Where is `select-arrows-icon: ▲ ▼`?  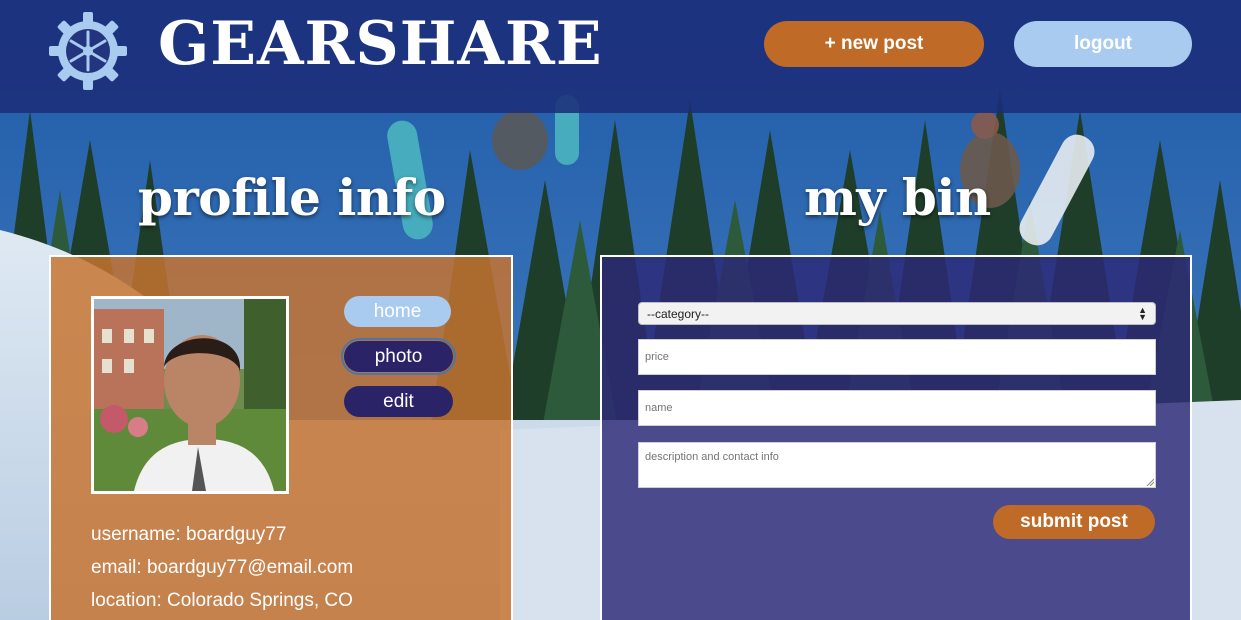
select-arrows-icon: ▲ ▼ is located at coordinates (1142, 313).